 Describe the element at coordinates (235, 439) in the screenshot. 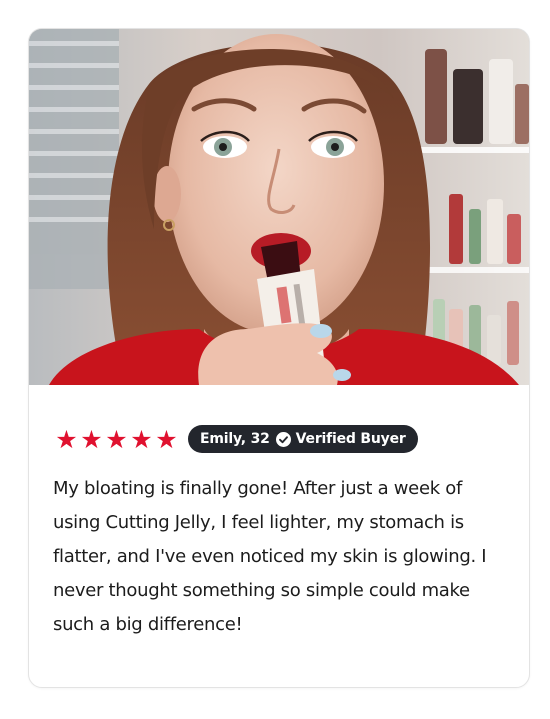

I see `reviewer-name: Emily, 32` at that location.